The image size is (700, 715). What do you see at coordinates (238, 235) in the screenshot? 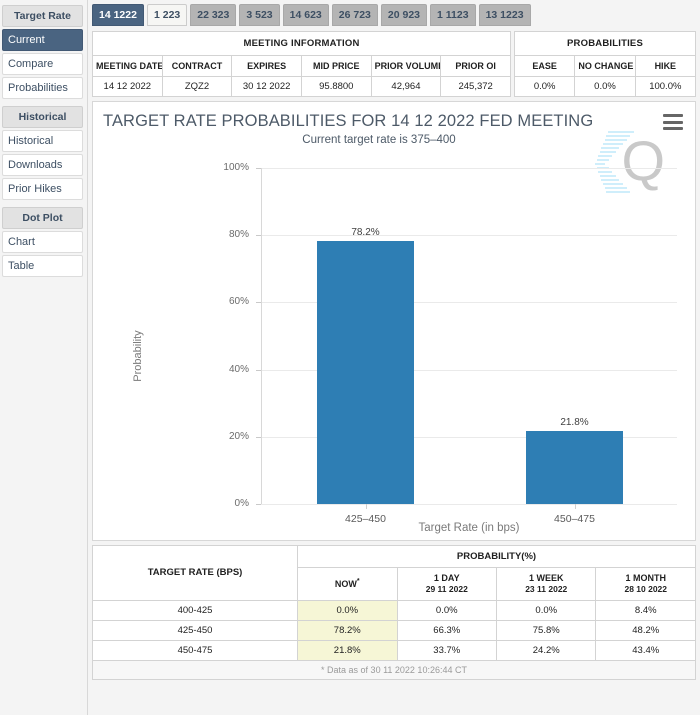
I see `y-tick-label: 80%` at bounding box center [238, 235].